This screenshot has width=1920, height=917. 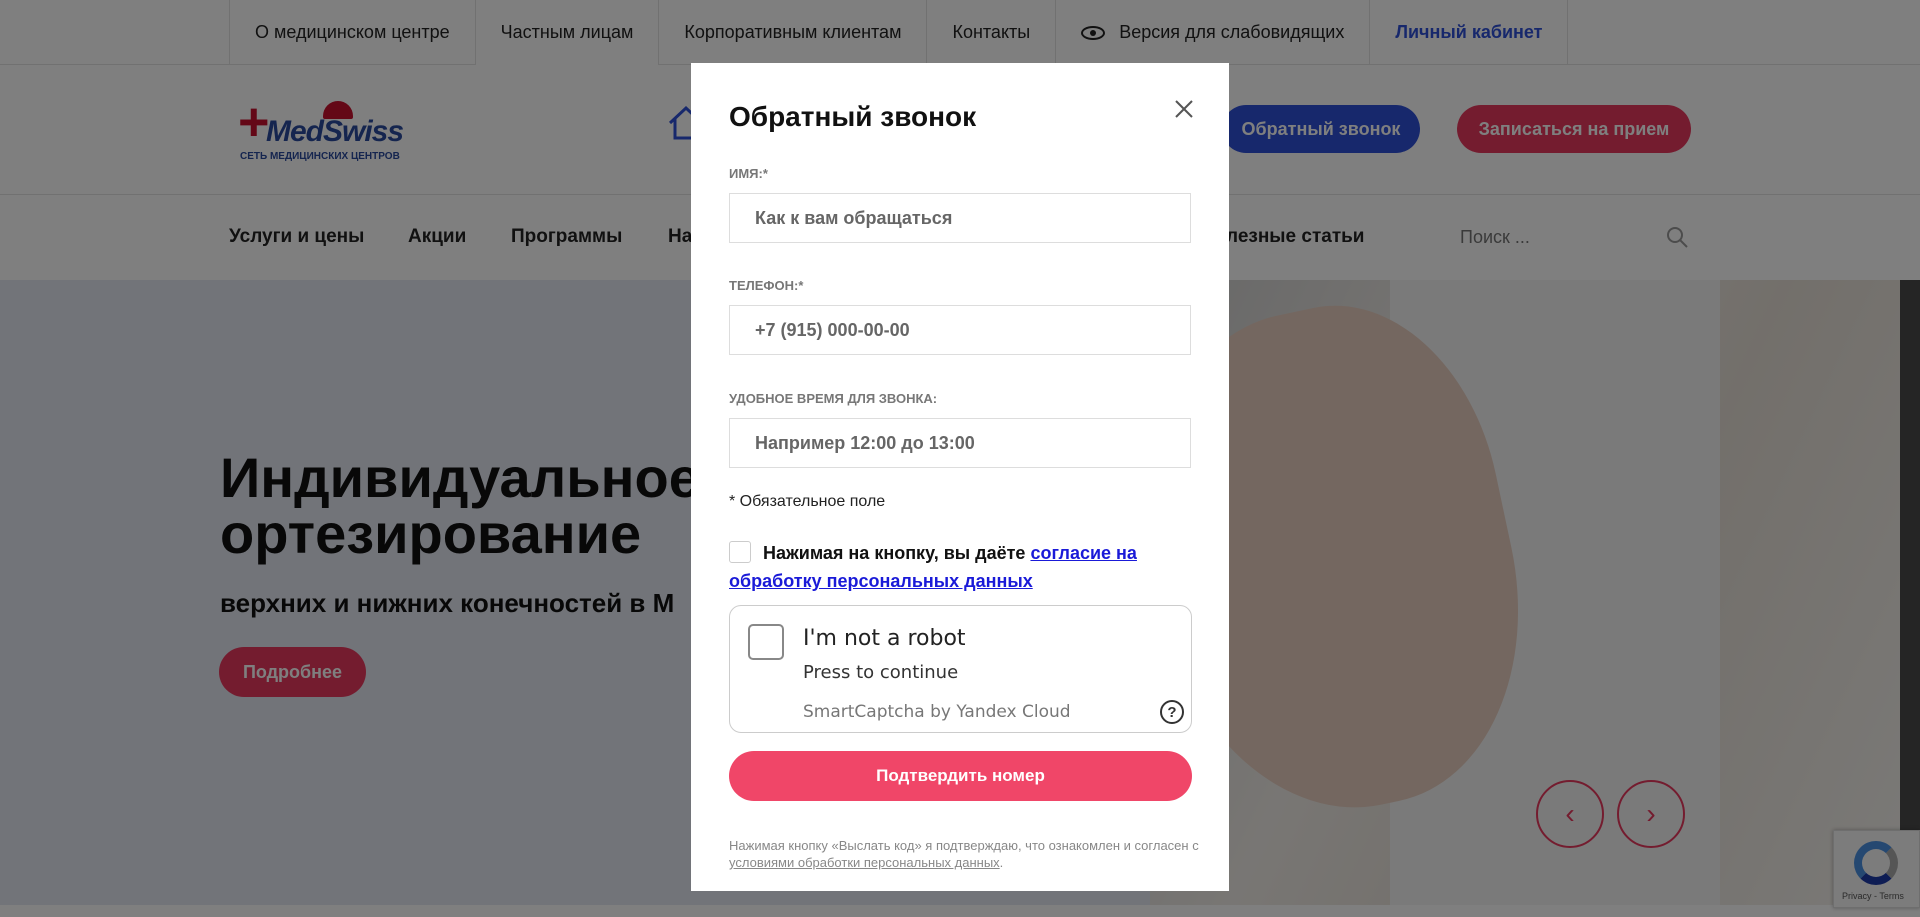 What do you see at coordinates (937, 712) in the screenshot?
I see `captcha-brand: SmartCaptcha by Yandex Cloud` at bounding box center [937, 712].